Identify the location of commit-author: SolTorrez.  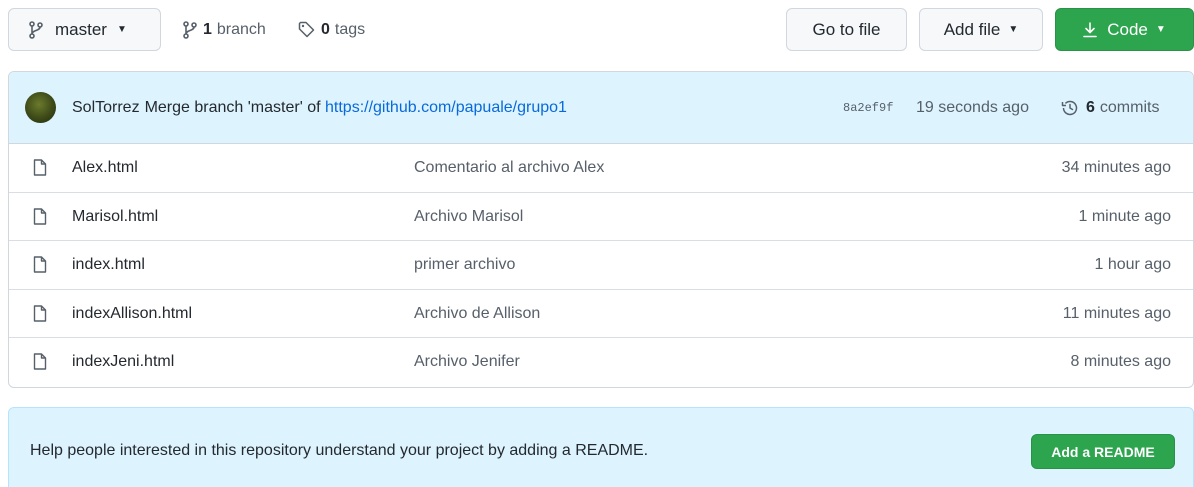
(106, 108).